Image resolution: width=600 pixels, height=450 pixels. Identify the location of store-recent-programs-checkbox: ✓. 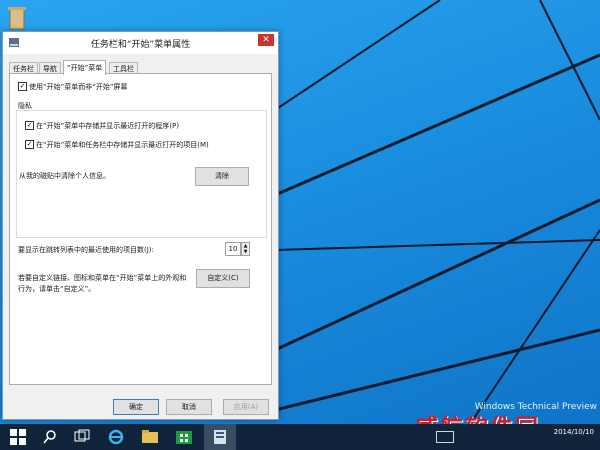
(29, 125).